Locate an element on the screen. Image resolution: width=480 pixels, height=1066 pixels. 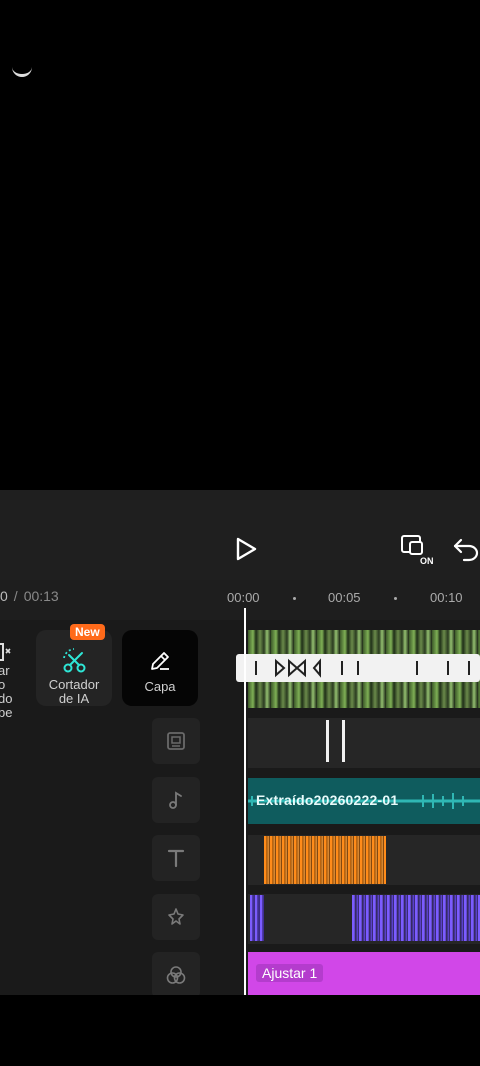
ai-cutter-label: Cortador de IA is located at coordinates (74, 692).